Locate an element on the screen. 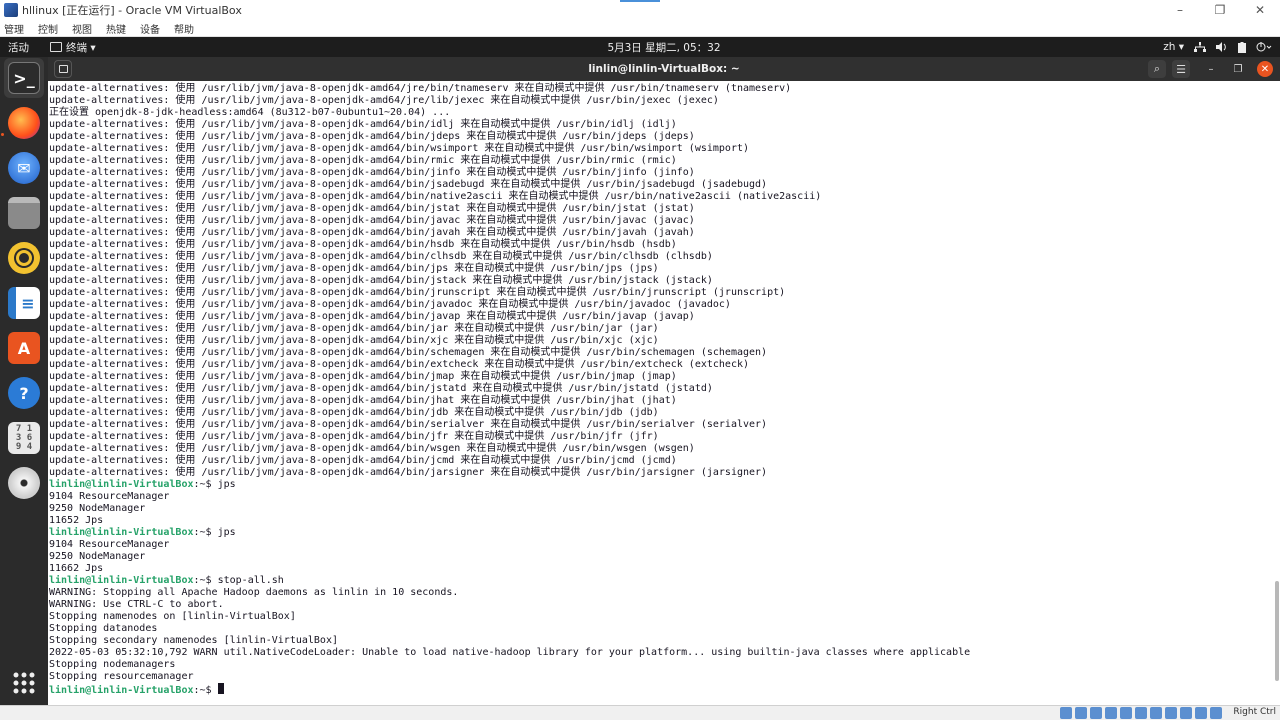 The image size is (1280, 720). show-applications-button is located at coordinates (24, 683).